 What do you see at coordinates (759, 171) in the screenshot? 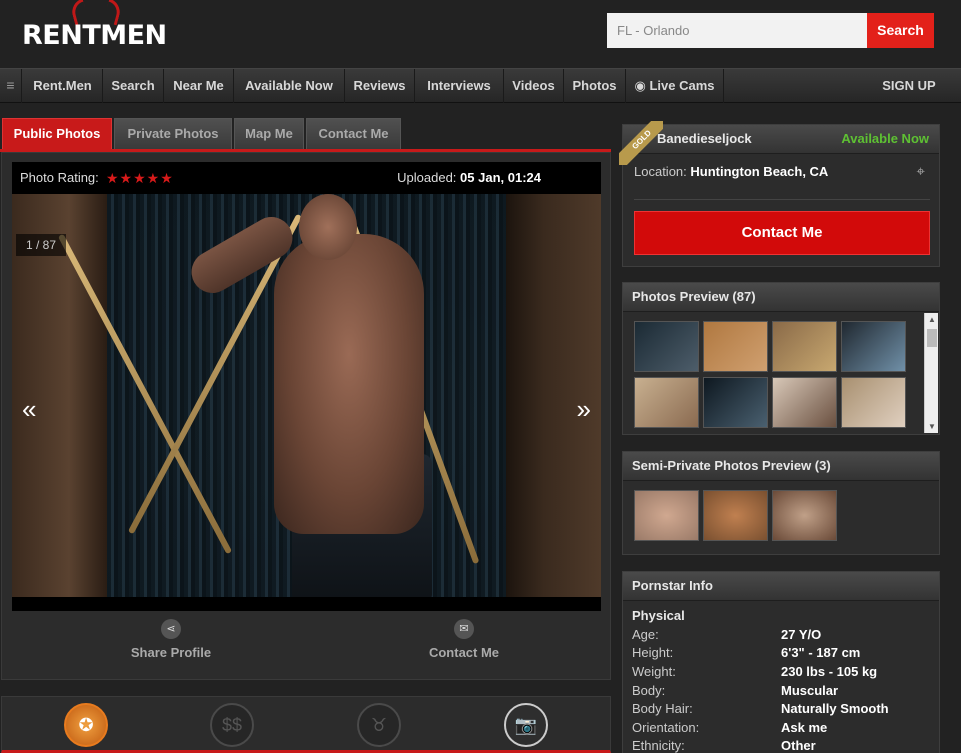
I see `location-value: Huntington Beach, CA` at bounding box center [759, 171].